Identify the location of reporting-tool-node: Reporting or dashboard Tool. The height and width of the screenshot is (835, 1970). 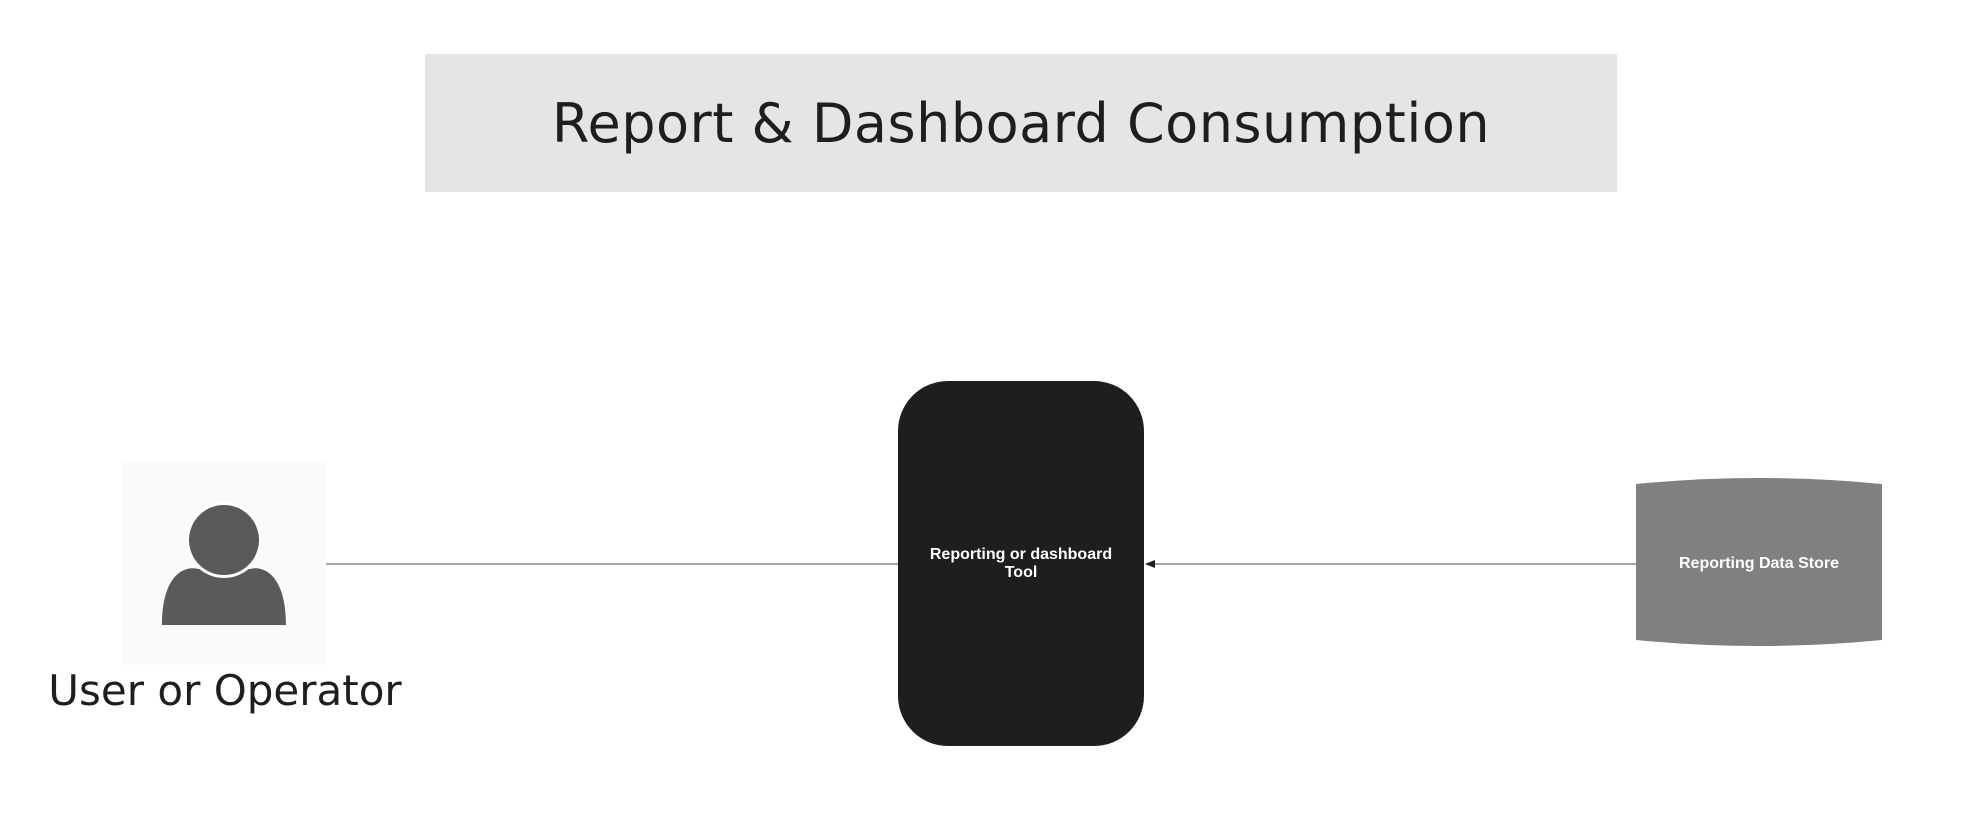
(1021, 563).